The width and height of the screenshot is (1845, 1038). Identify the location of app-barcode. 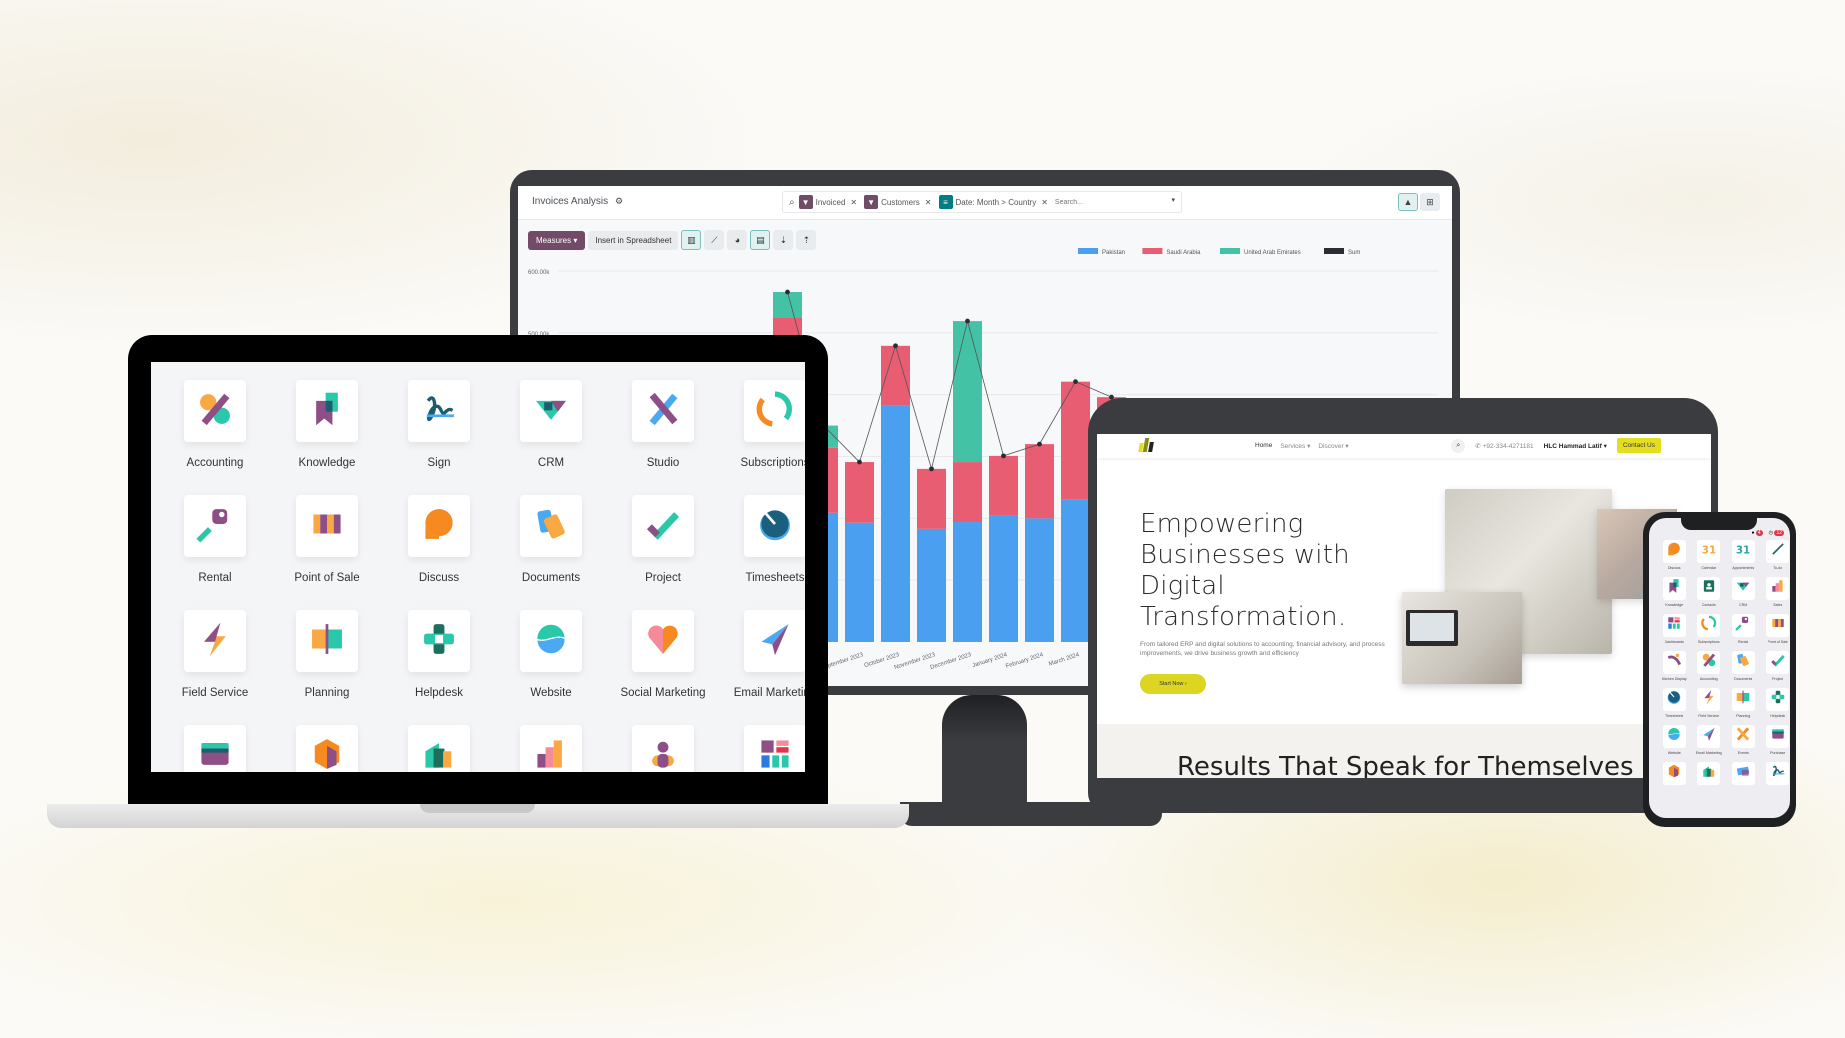
(1743, 775).